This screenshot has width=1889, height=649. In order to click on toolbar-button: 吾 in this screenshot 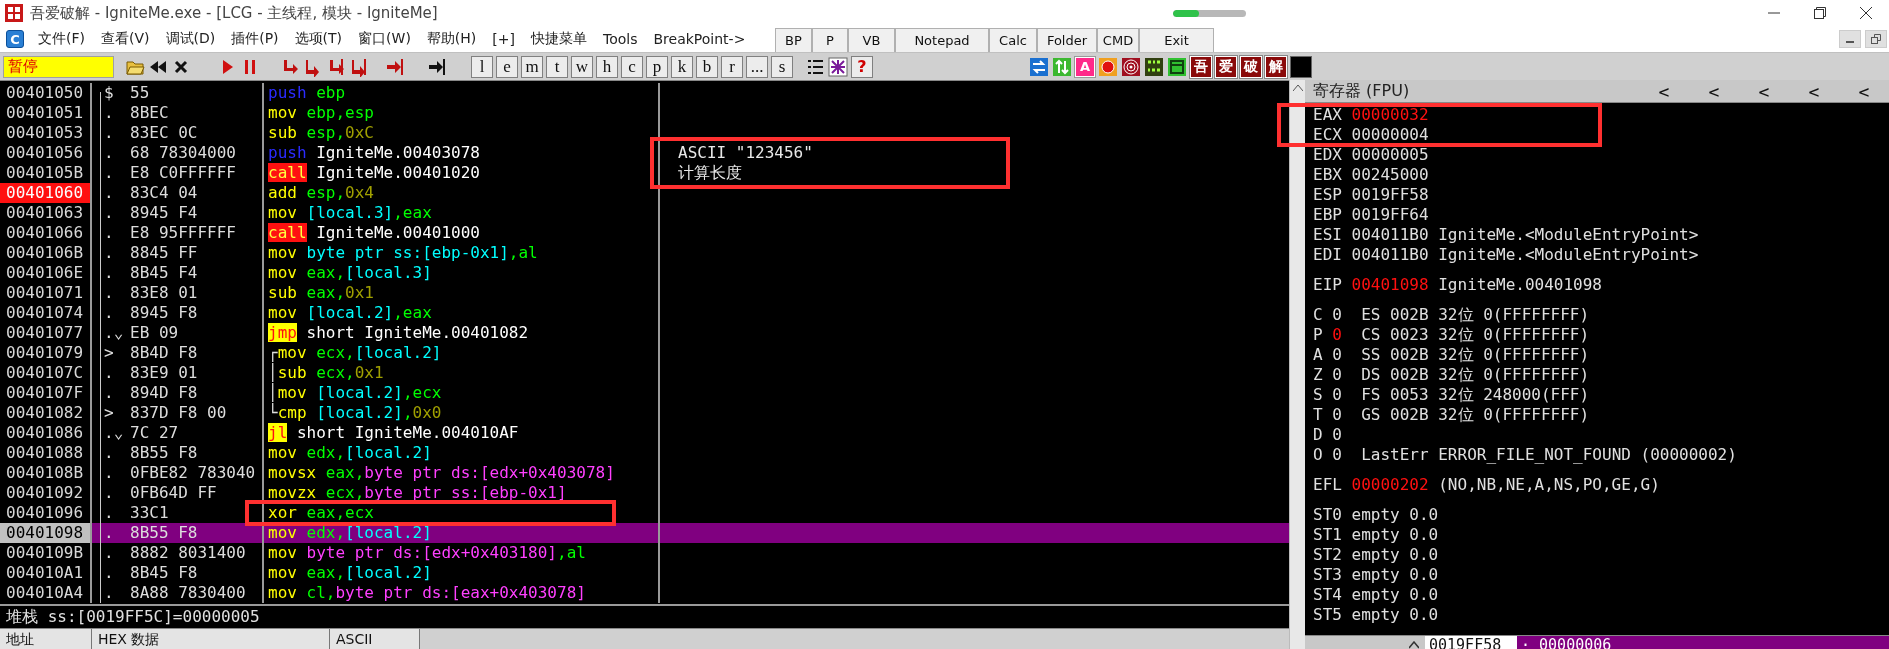, I will do `click(1201, 66)`.